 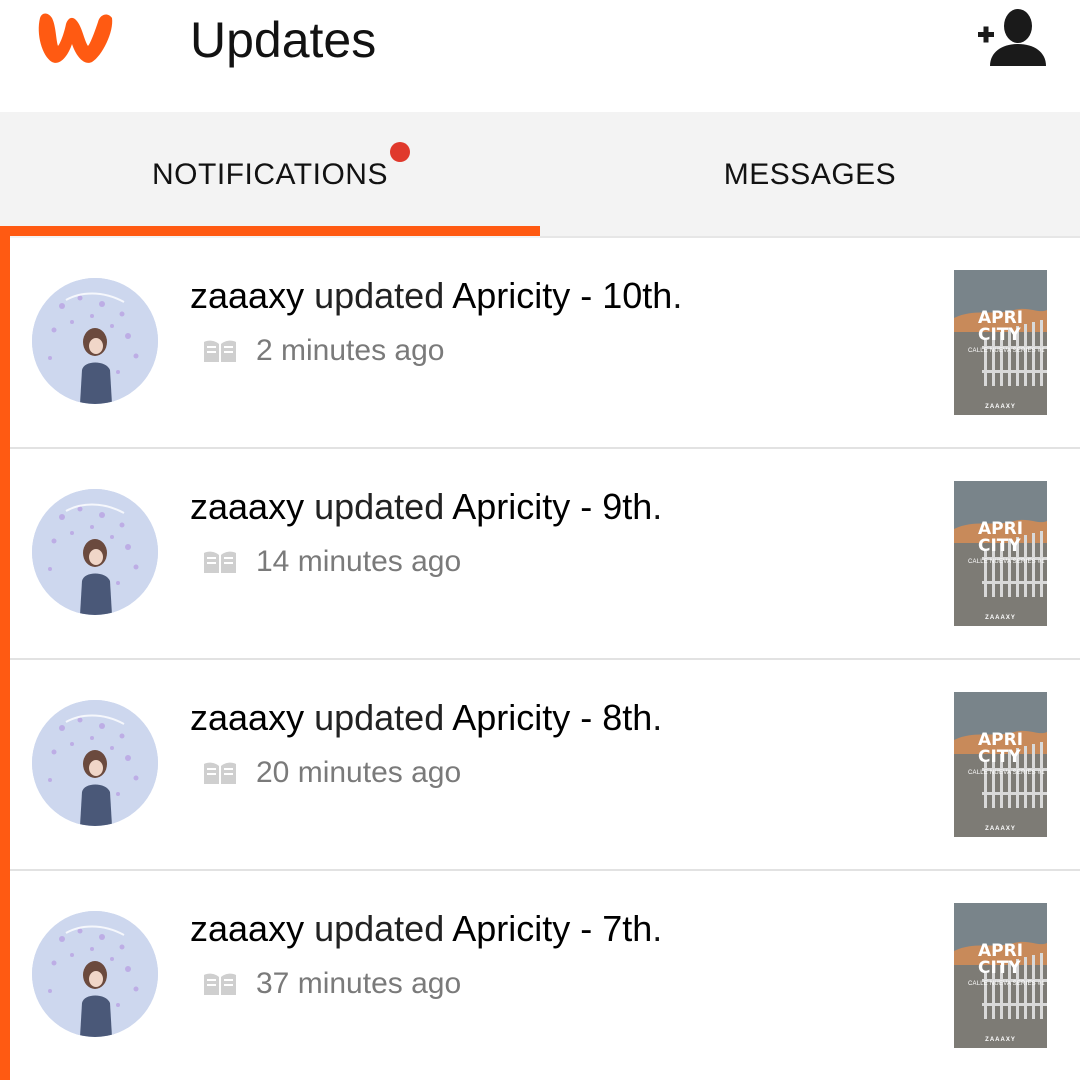 What do you see at coordinates (350, 350) in the screenshot?
I see `timestamp: 2 minutes ago` at bounding box center [350, 350].